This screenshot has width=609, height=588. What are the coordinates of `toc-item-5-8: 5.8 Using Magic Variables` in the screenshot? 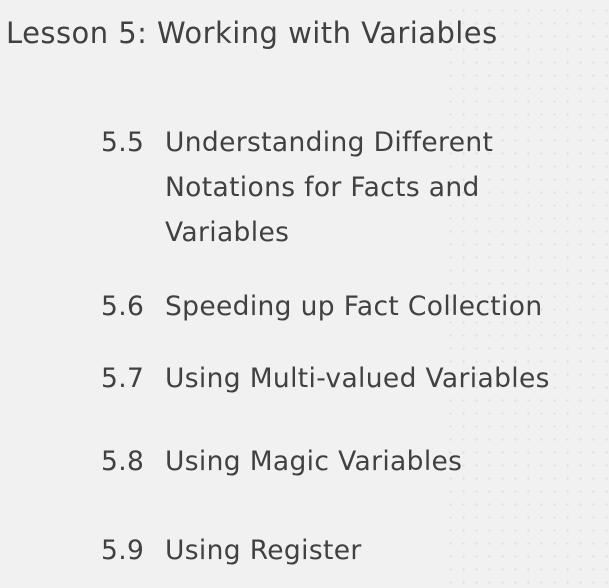 It's located at (281, 461).